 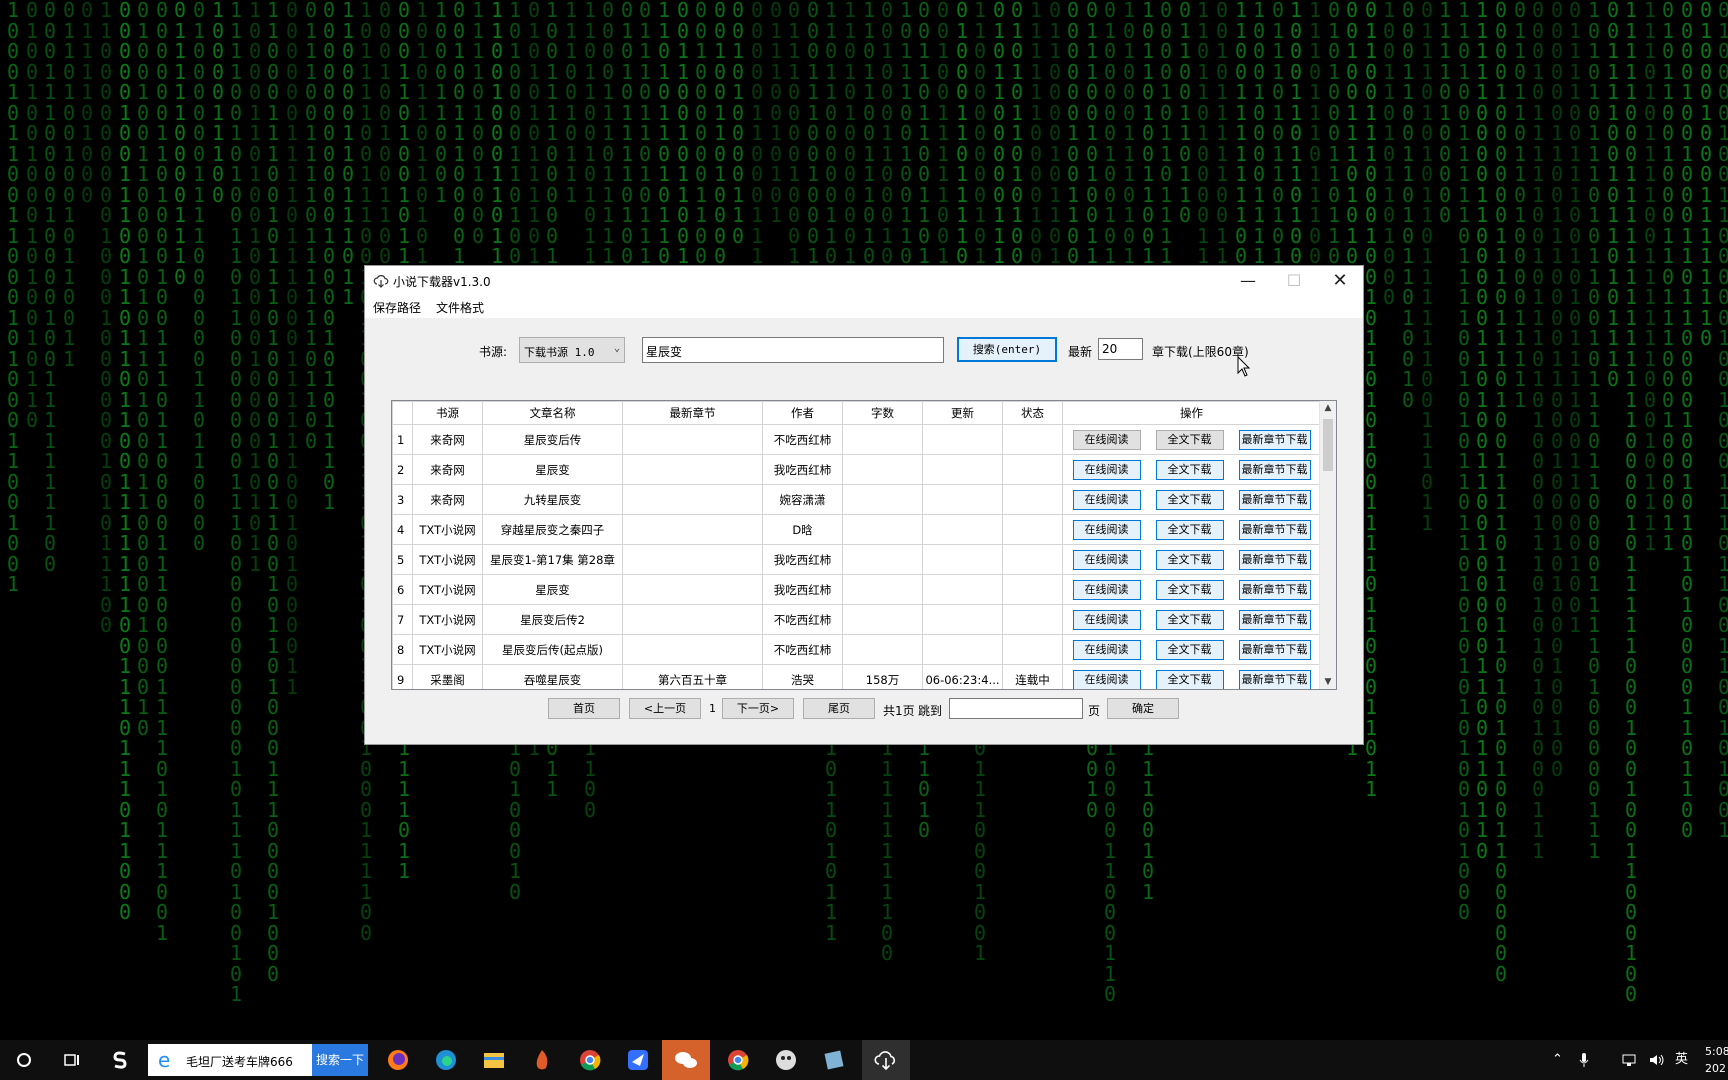 I want to click on column-header: 字数, so click(x=882, y=413).